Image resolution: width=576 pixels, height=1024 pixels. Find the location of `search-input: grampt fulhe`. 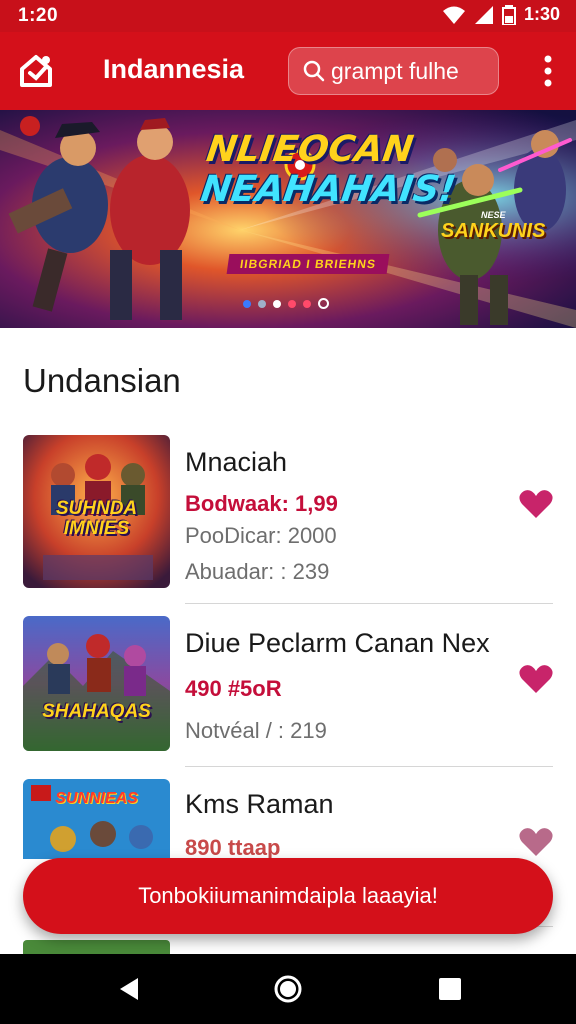

search-input: grampt fulhe is located at coordinates (395, 71).